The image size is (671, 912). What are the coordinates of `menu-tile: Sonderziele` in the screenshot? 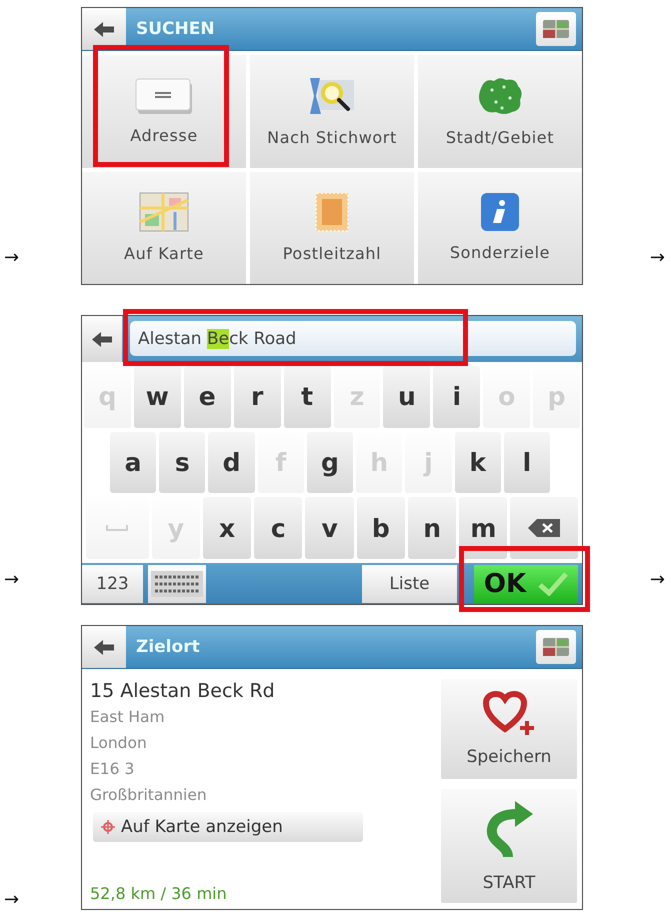 It's located at (500, 228).